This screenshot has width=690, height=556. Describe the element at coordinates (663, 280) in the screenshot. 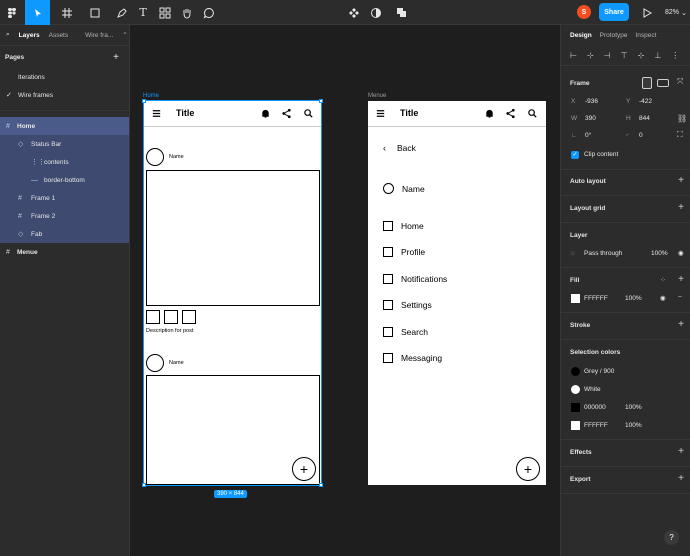

I see `style-picker-icon: ⁘` at that location.